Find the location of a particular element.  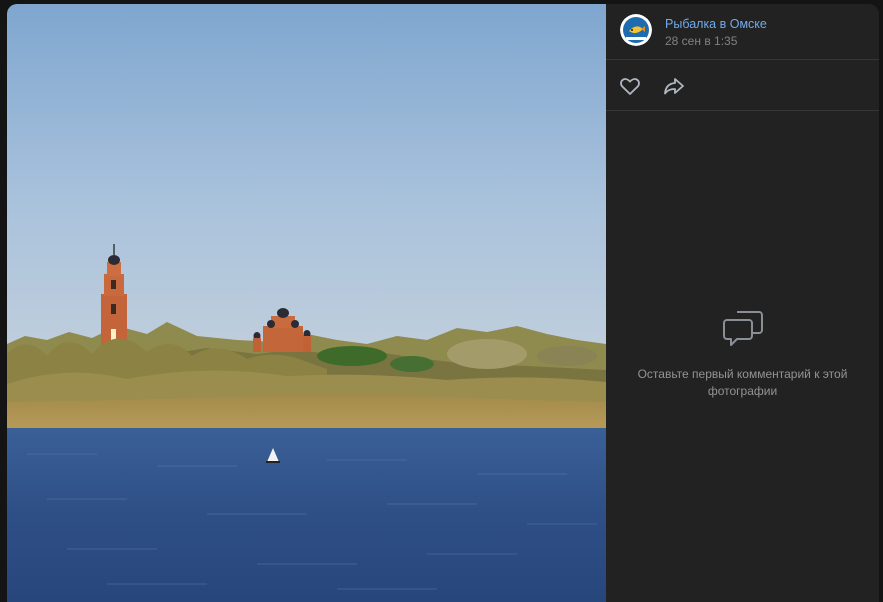

heart-outline-icon is located at coordinates (630, 86).